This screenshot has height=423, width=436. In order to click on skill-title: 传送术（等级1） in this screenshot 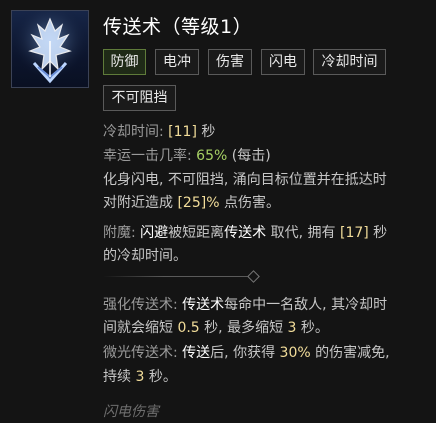, I will do `click(178, 27)`.